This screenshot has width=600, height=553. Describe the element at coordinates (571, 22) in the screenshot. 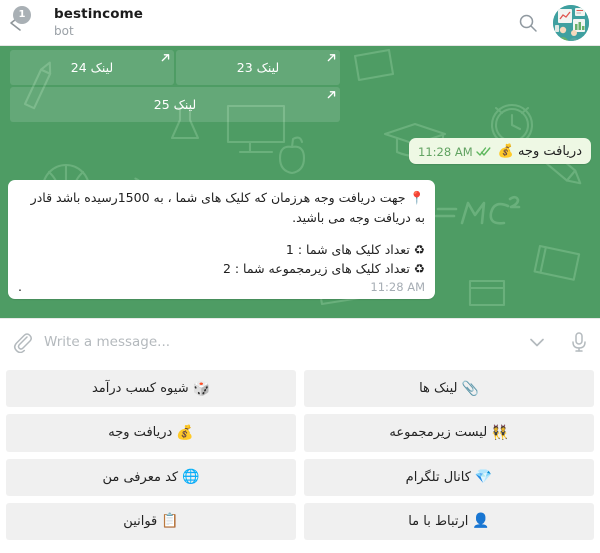

I see `avatar-image` at that location.